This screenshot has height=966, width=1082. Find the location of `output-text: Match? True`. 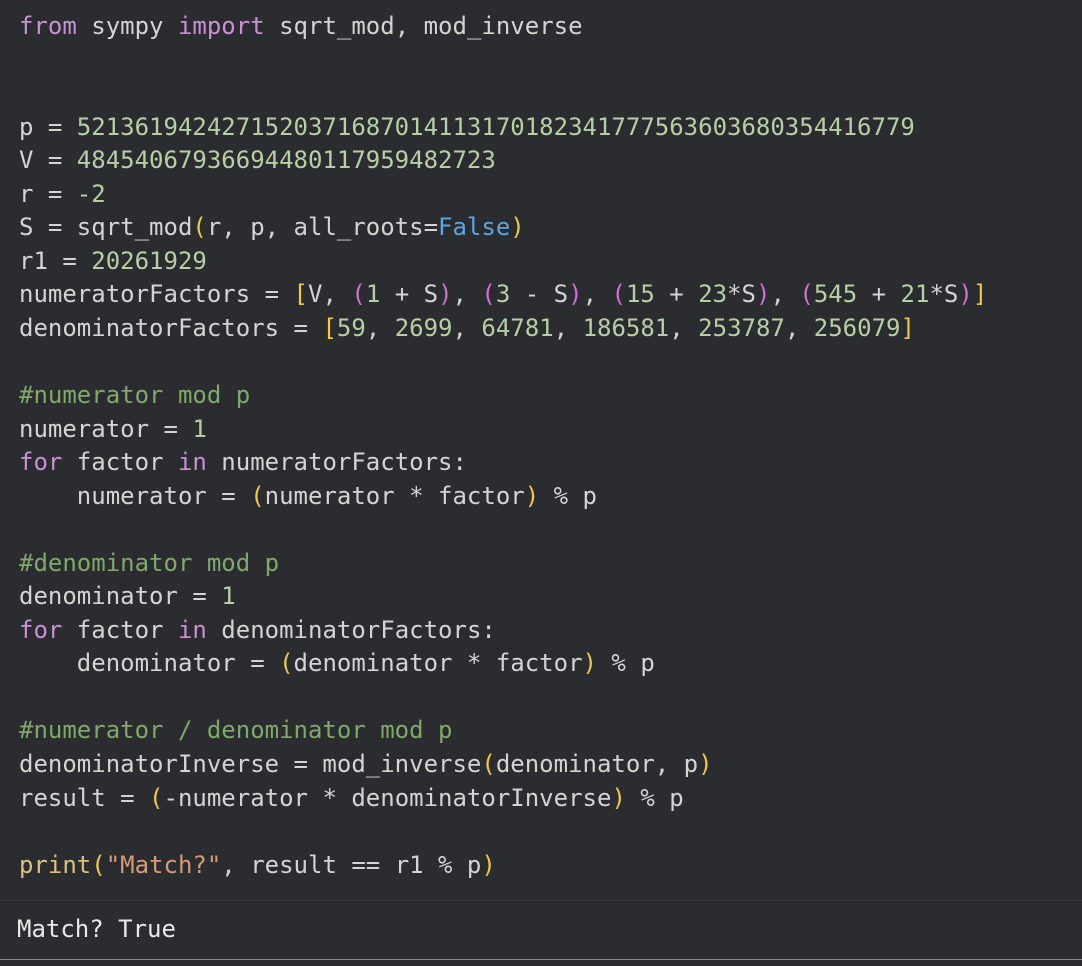

output-text: Match? True is located at coordinates (96, 929).